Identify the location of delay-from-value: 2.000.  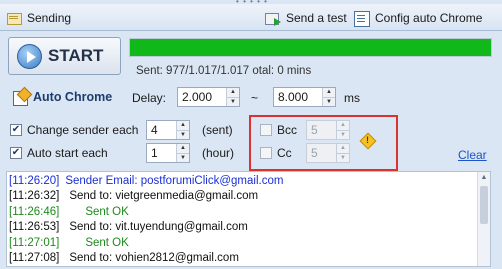
(197, 97).